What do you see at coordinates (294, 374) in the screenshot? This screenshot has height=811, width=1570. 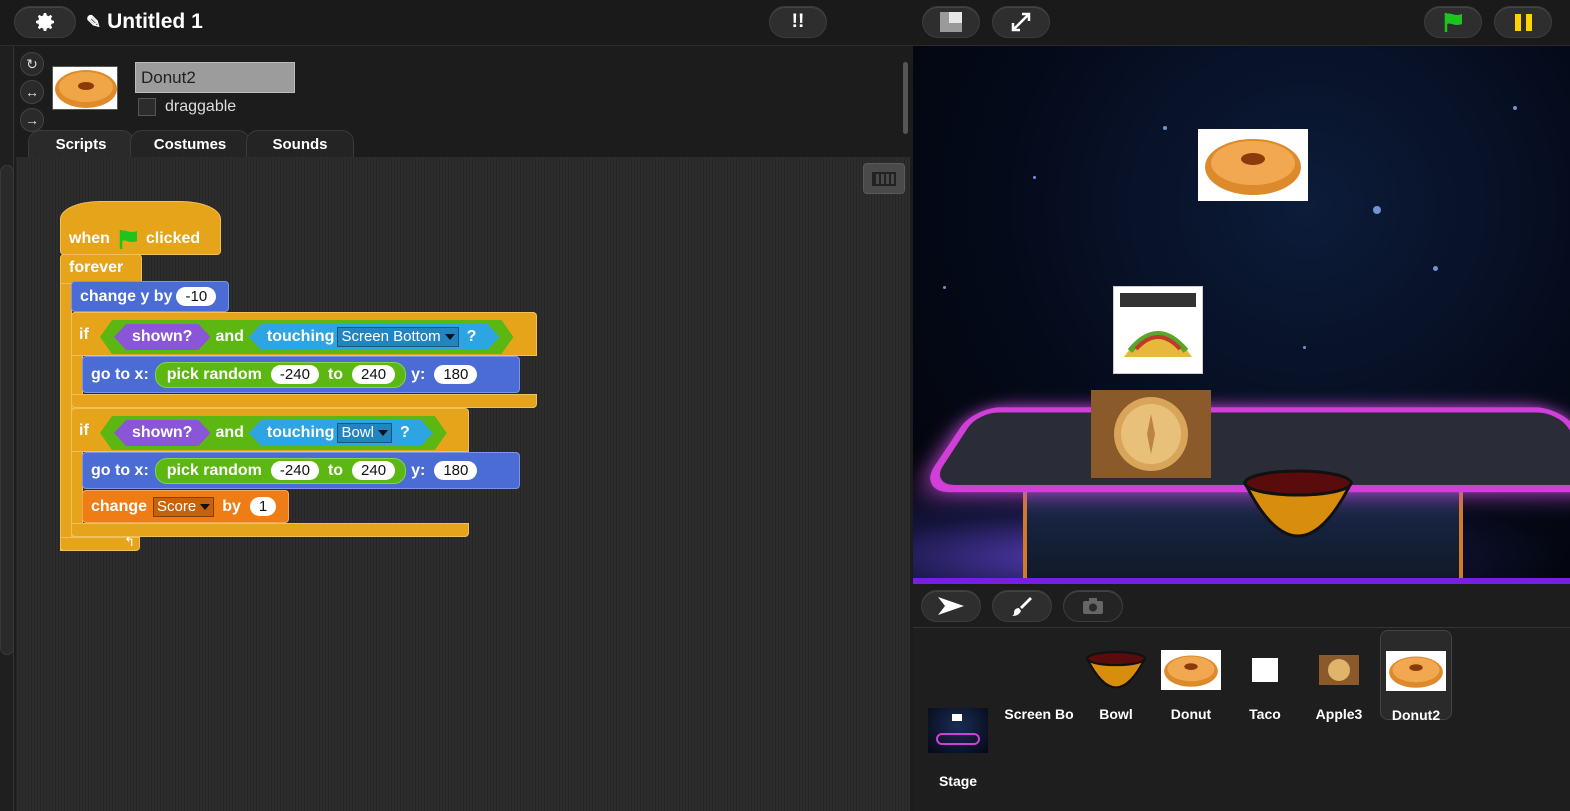 I see `pick-random-from-1: -240` at bounding box center [294, 374].